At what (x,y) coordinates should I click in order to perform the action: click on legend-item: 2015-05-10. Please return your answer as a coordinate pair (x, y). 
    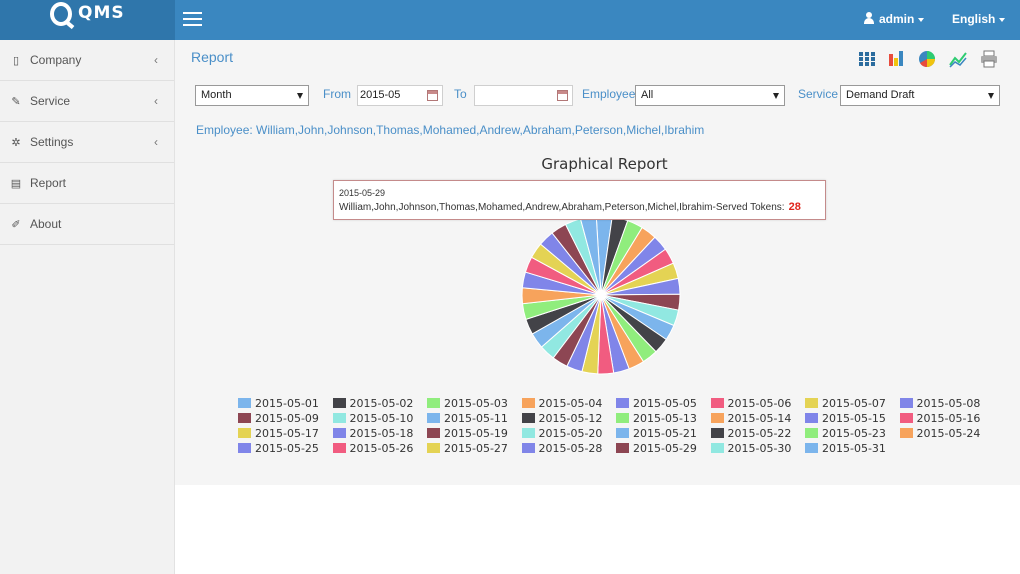
    Looking at the image, I should click on (372, 418).